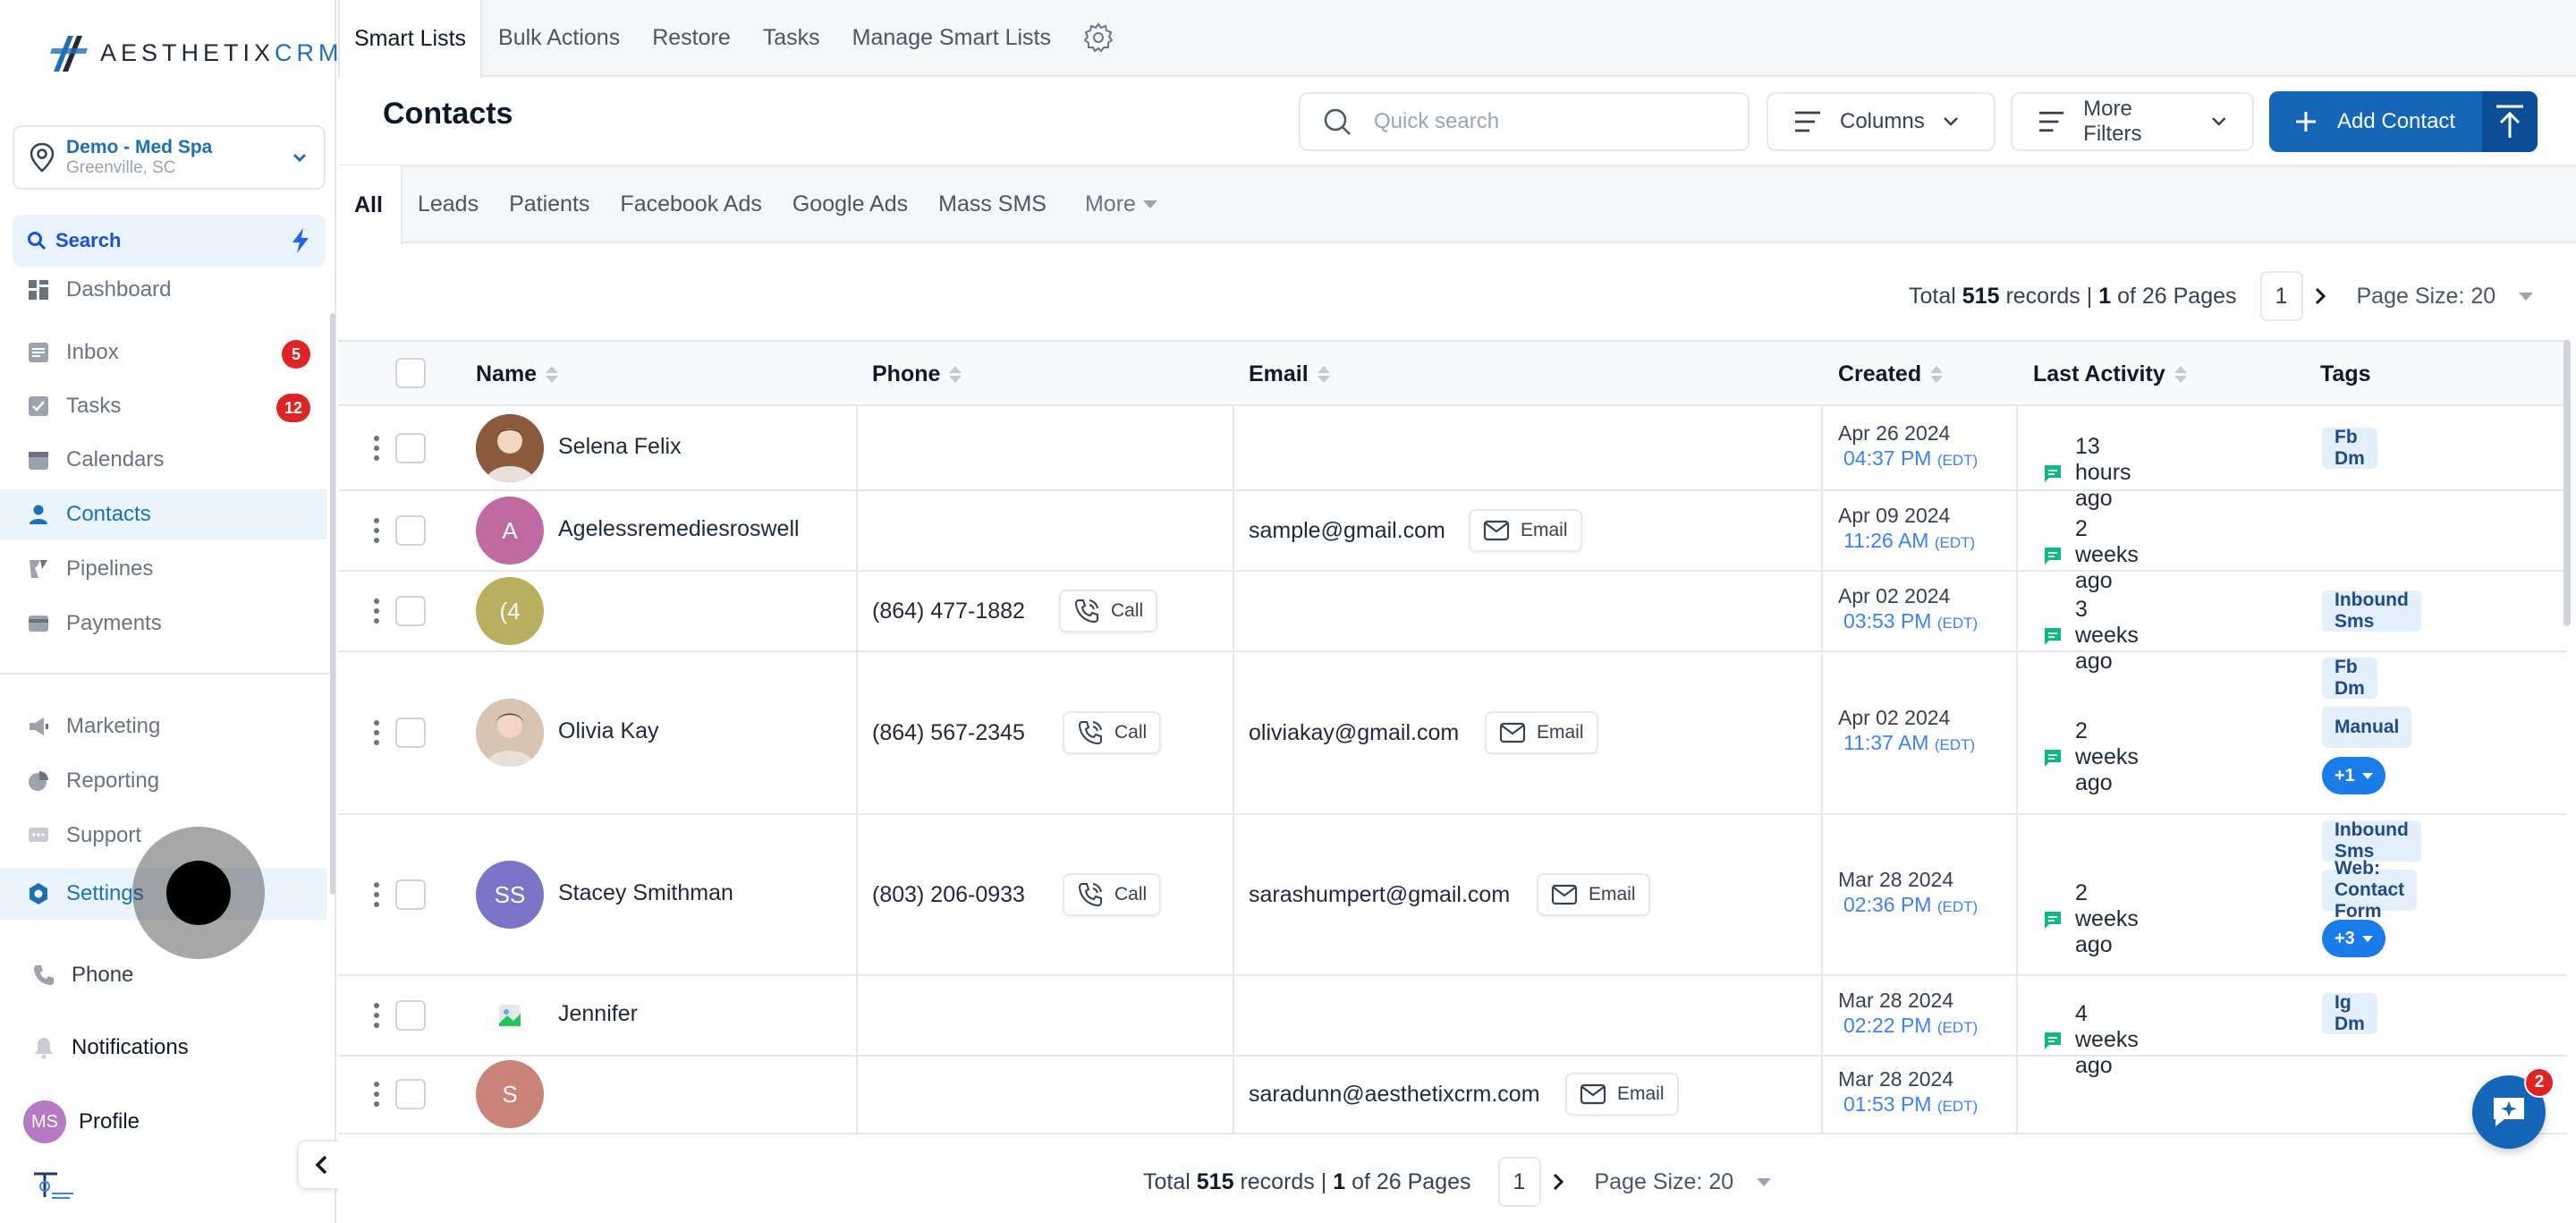 The width and height of the screenshot is (2576, 1223). I want to click on more-tags-button: +1, so click(2353, 775).